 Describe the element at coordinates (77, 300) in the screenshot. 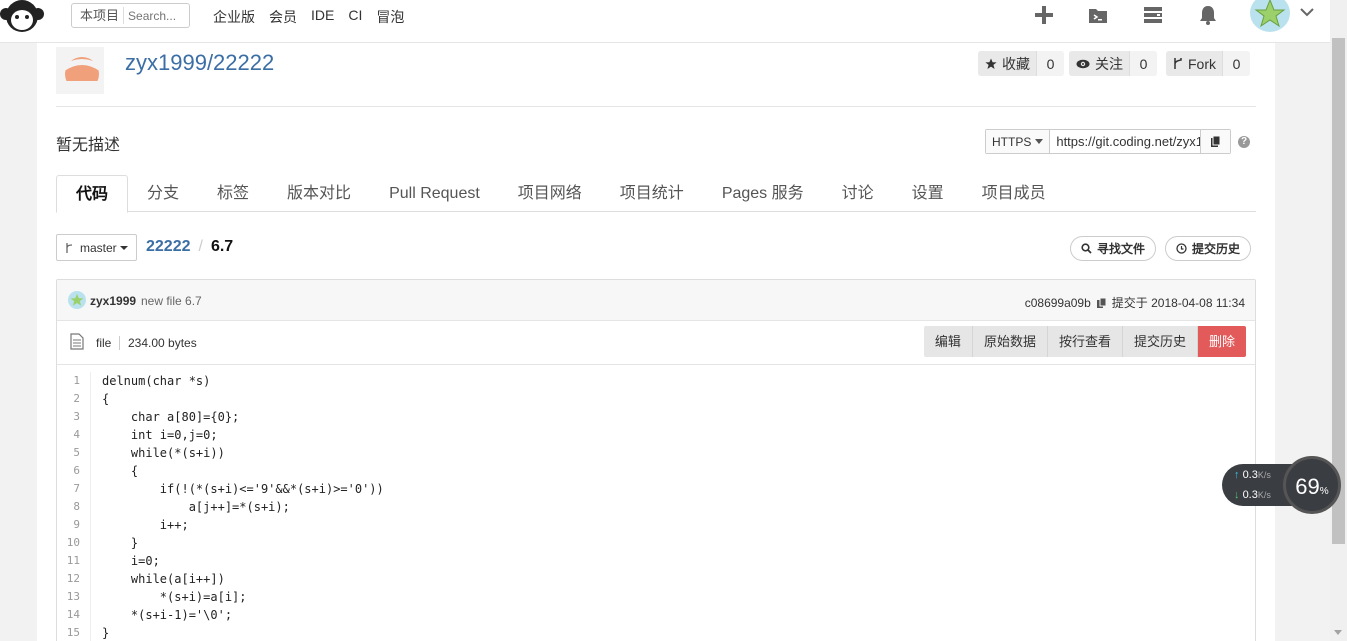

I see `commit-author-avatar` at that location.